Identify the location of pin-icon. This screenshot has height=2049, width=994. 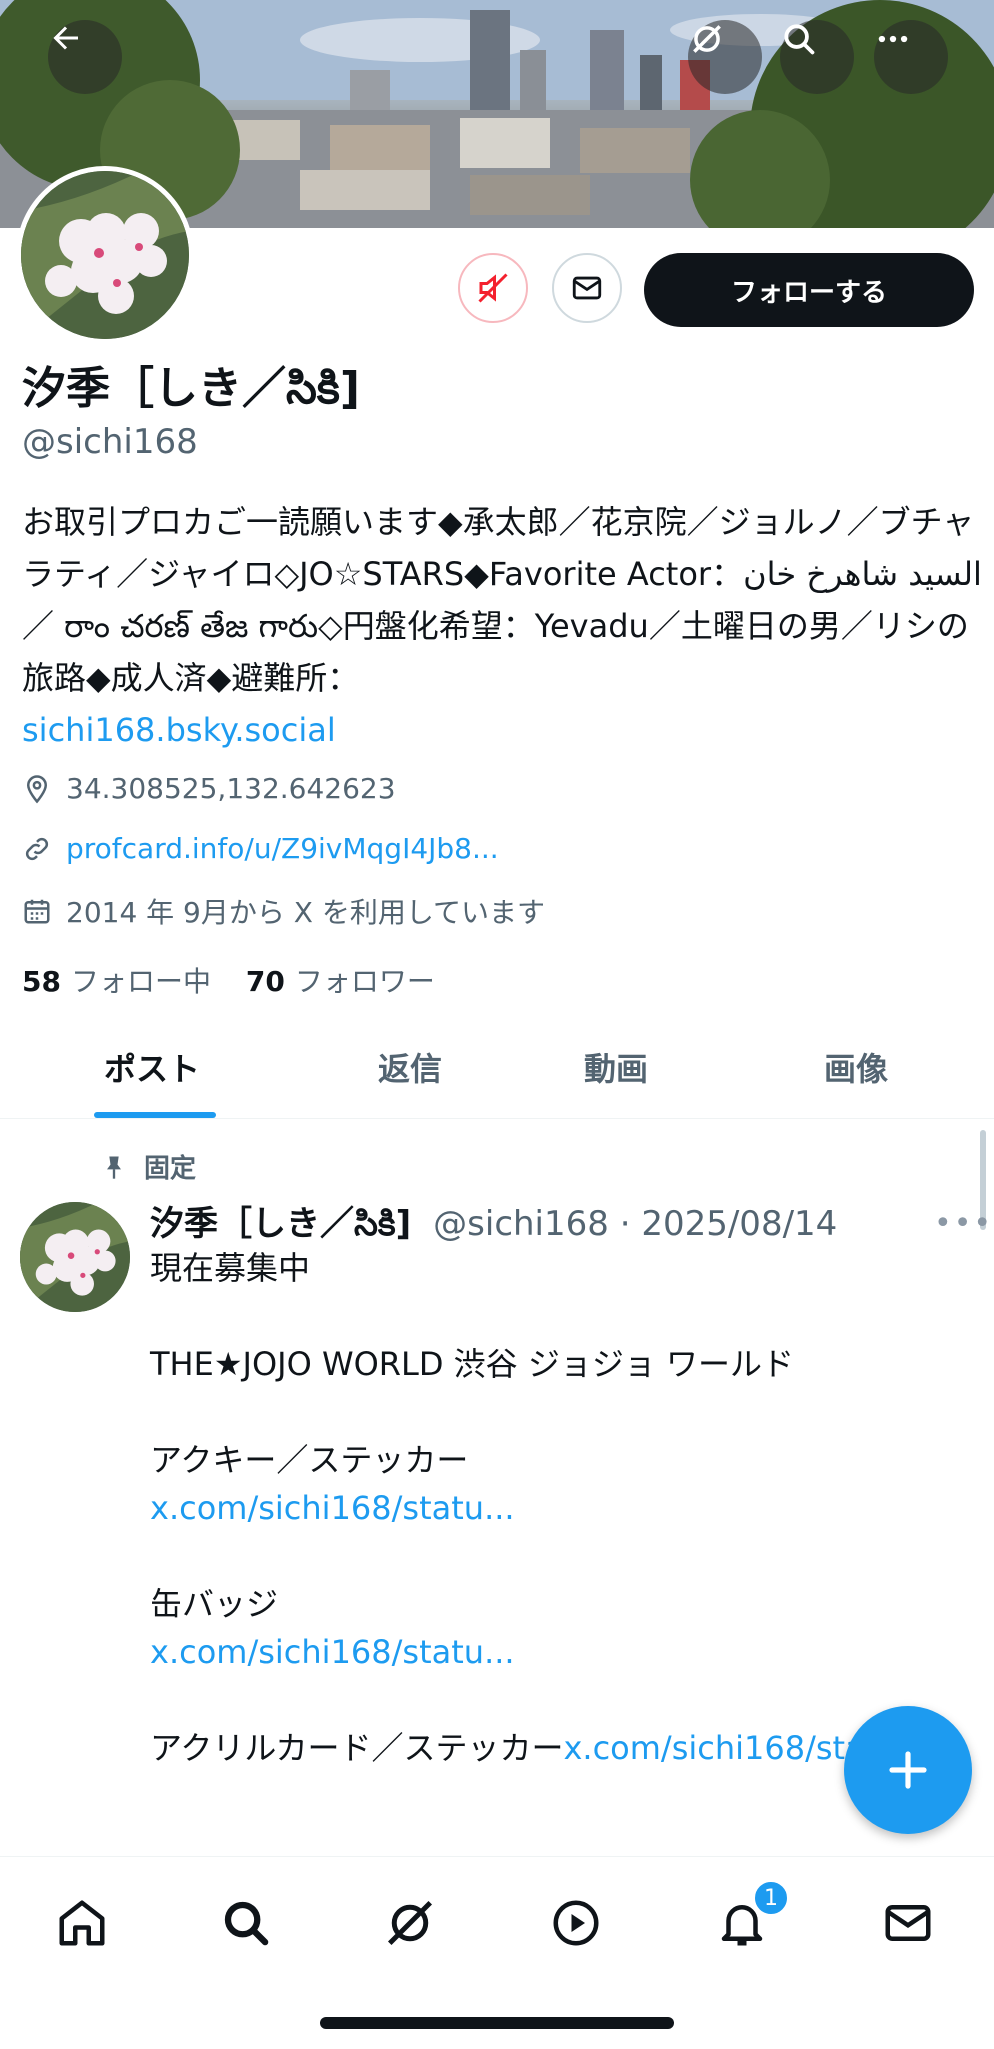
(114, 1167).